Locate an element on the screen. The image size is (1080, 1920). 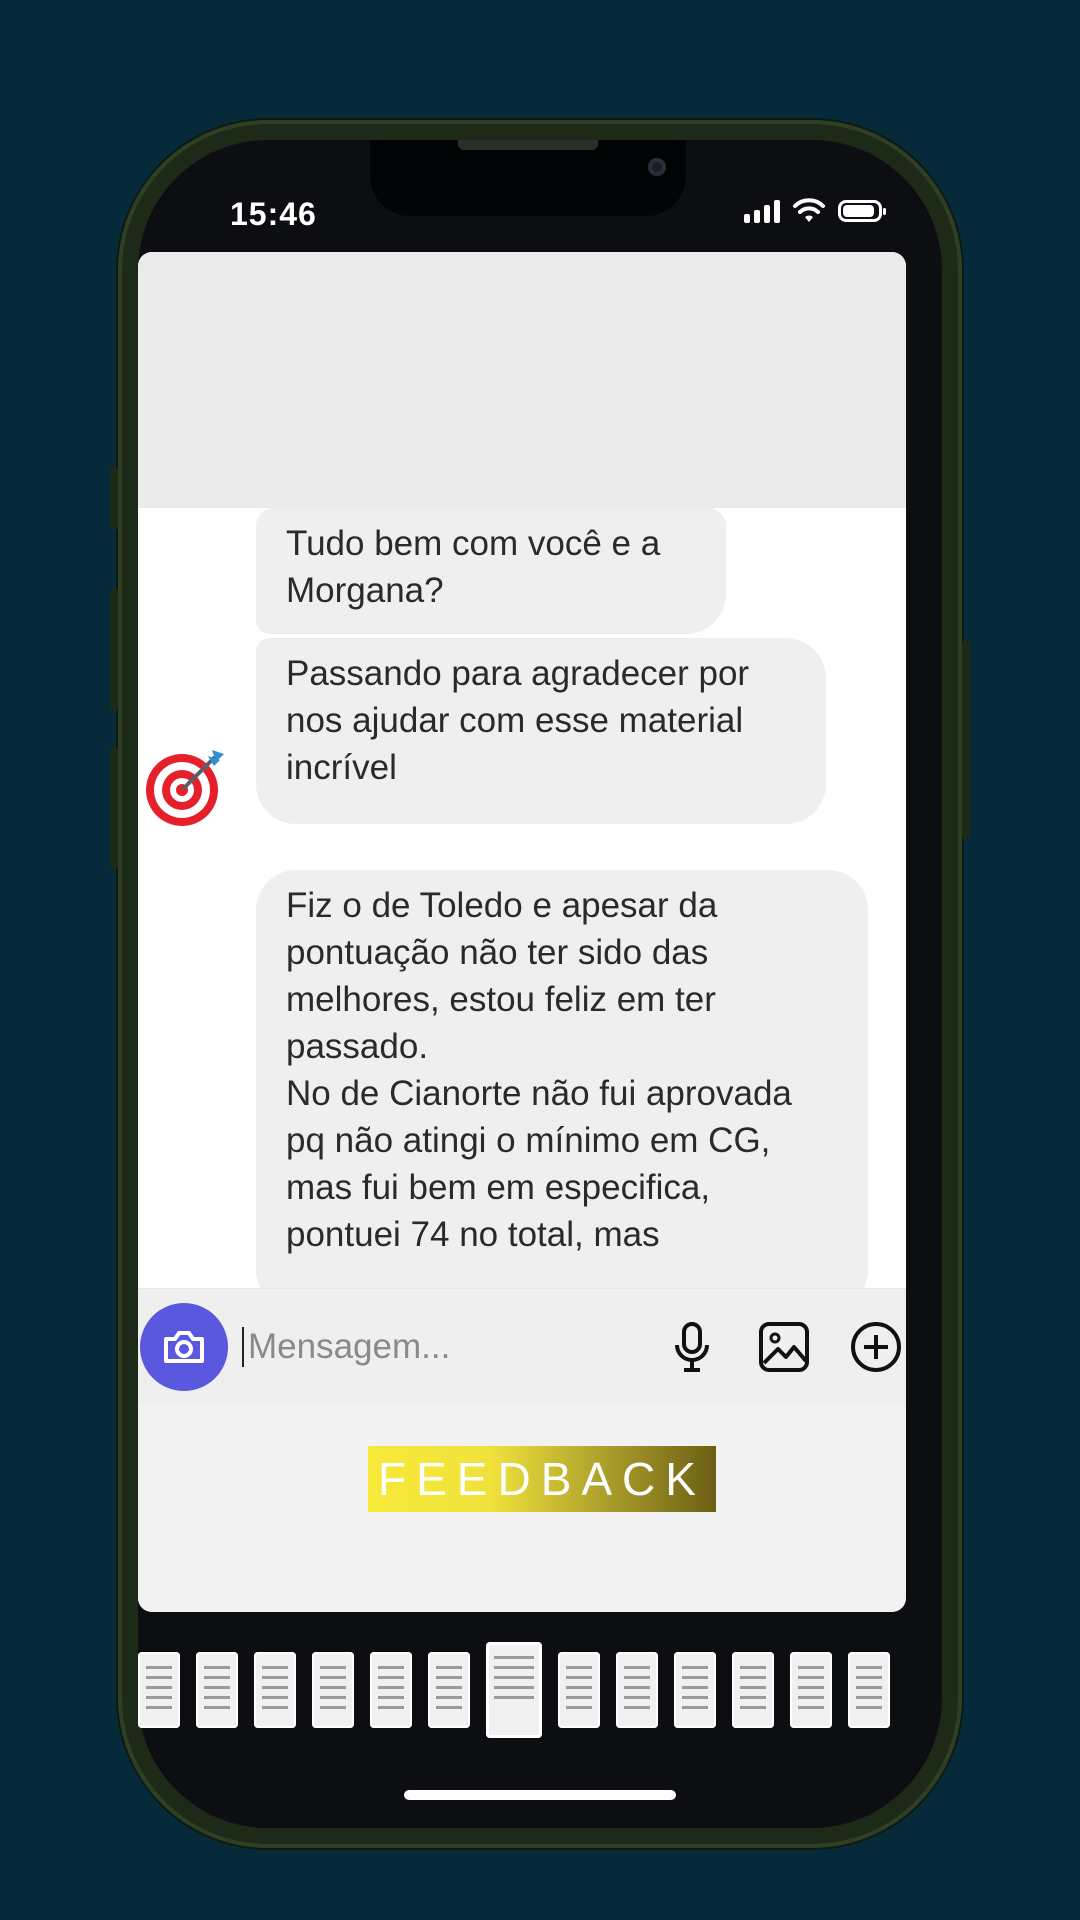
status-icons is located at coordinates (815, 211).